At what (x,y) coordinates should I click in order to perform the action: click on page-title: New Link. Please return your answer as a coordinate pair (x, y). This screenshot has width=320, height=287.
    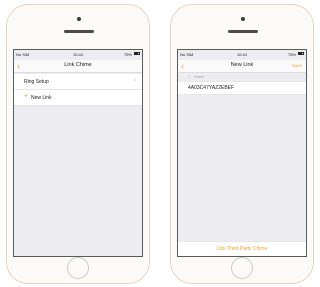
    Looking at the image, I should click on (242, 65).